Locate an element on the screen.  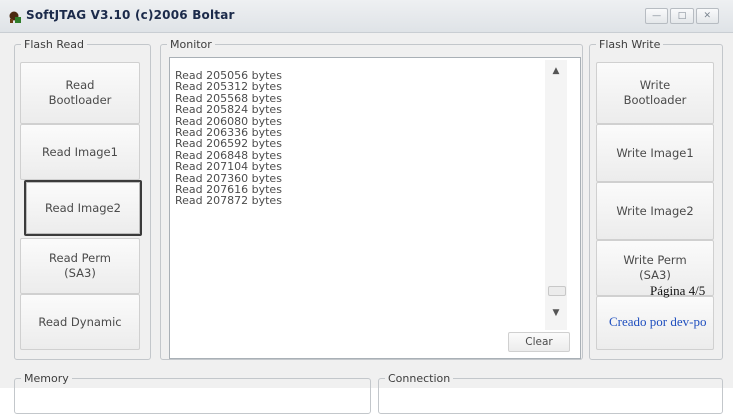
write-bootloader-button: Write Bootloader is located at coordinates (655, 93).